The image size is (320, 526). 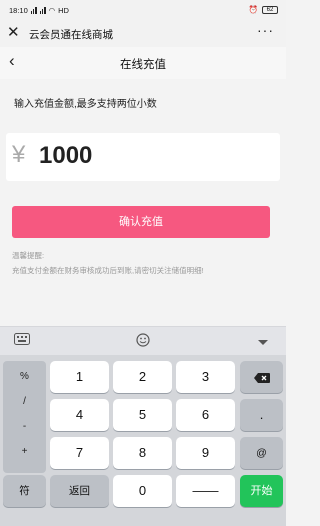 I want to click on confirm-recharge-button: 确认充值, so click(x=141, y=222).